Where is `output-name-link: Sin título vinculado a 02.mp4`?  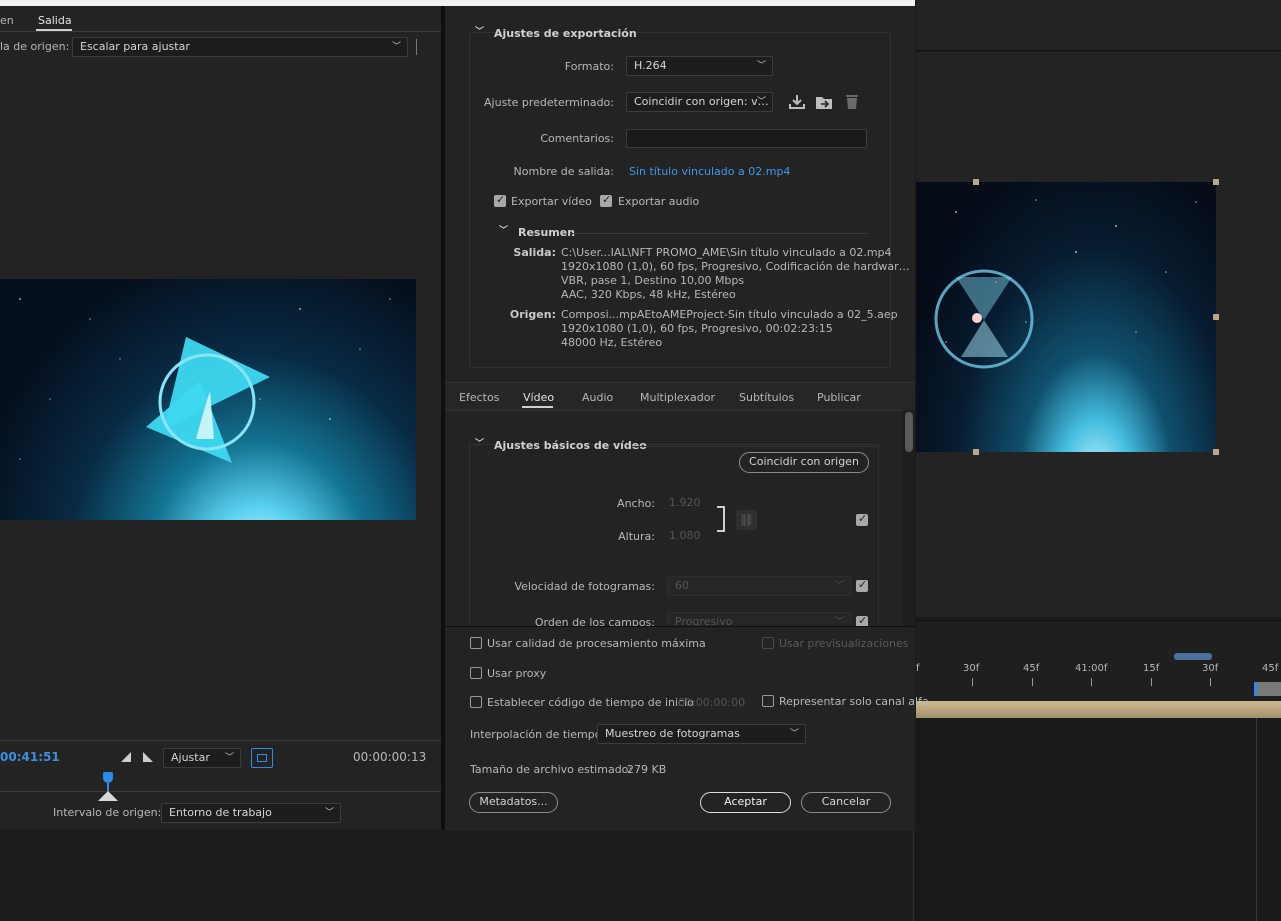 output-name-link: Sin título vinculado a 02.mp4 is located at coordinates (709, 171).